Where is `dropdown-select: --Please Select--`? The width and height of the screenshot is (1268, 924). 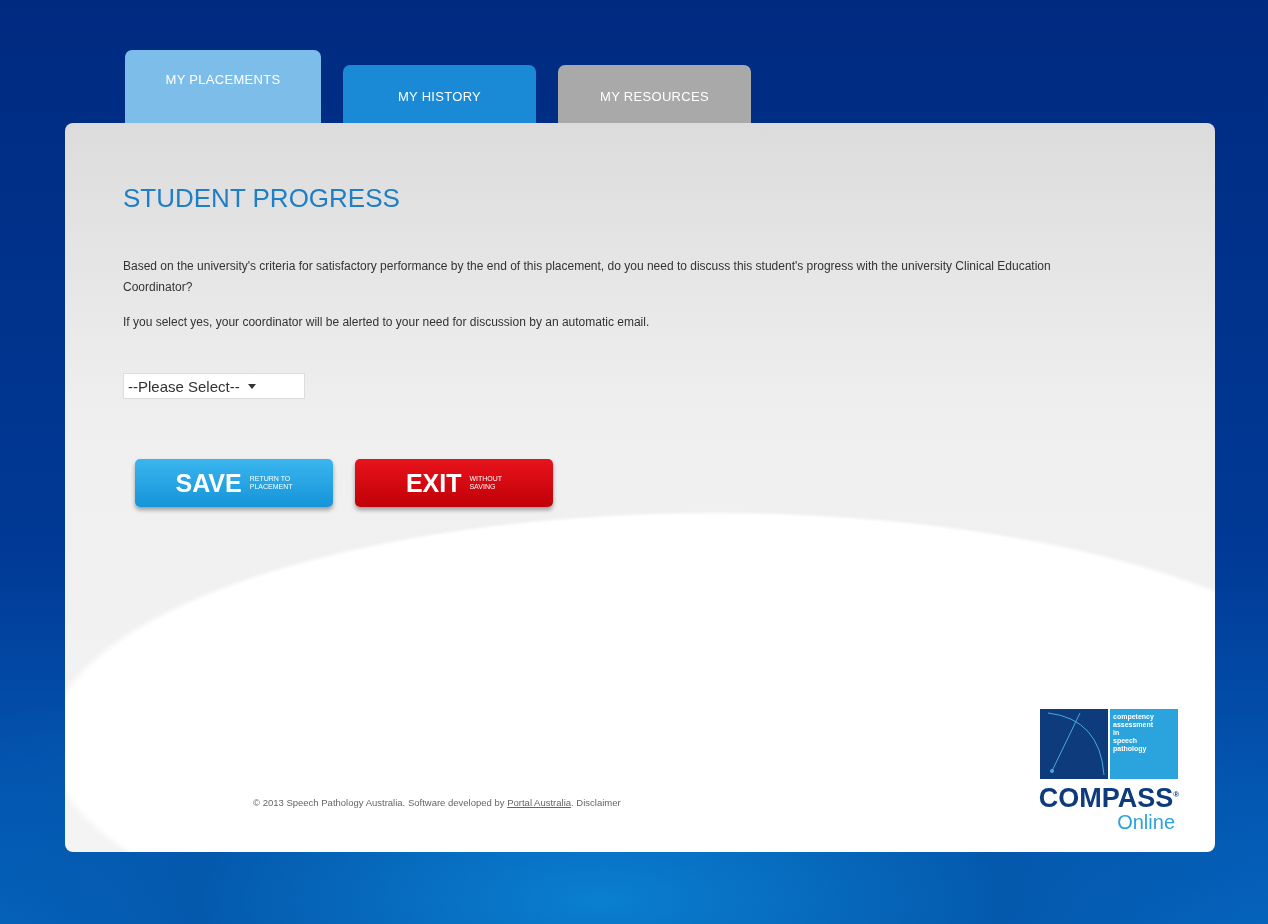
dropdown-select: --Please Select-- is located at coordinates (214, 386).